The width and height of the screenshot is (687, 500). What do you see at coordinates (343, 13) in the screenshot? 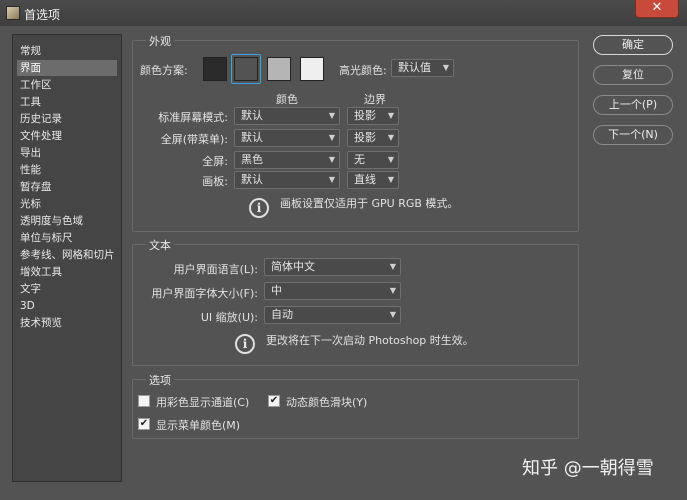
I see `title-bar: 首选项 ✕` at bounding box center [343, 13].